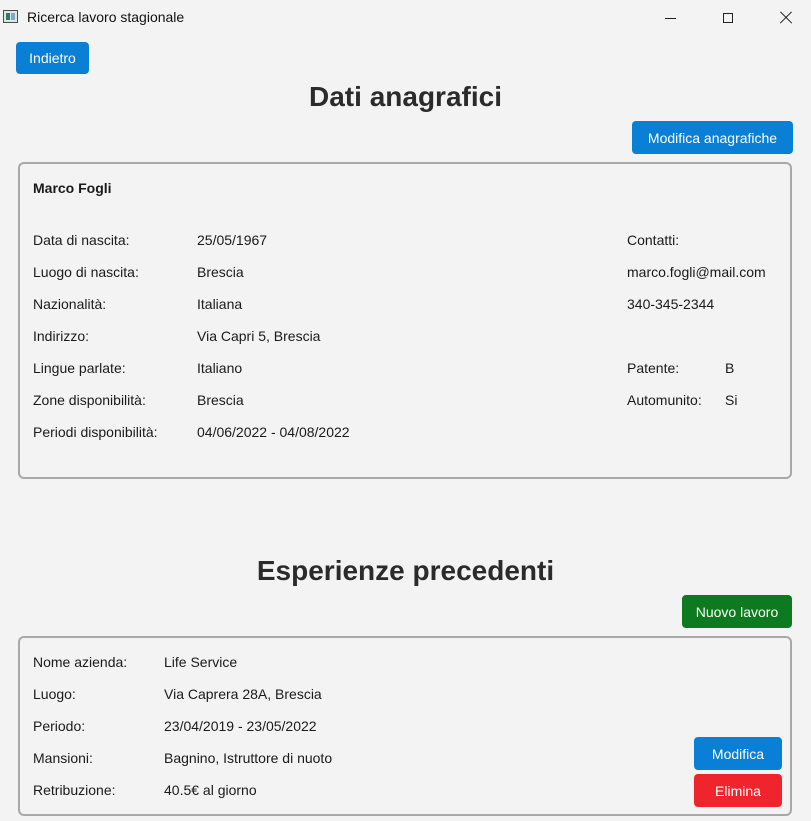 The height and width of the screenshot is (821, 811). Describe the element at coordinates (738, 753) in the screenshot. I see `edit-job-button: Modifica` at that location.